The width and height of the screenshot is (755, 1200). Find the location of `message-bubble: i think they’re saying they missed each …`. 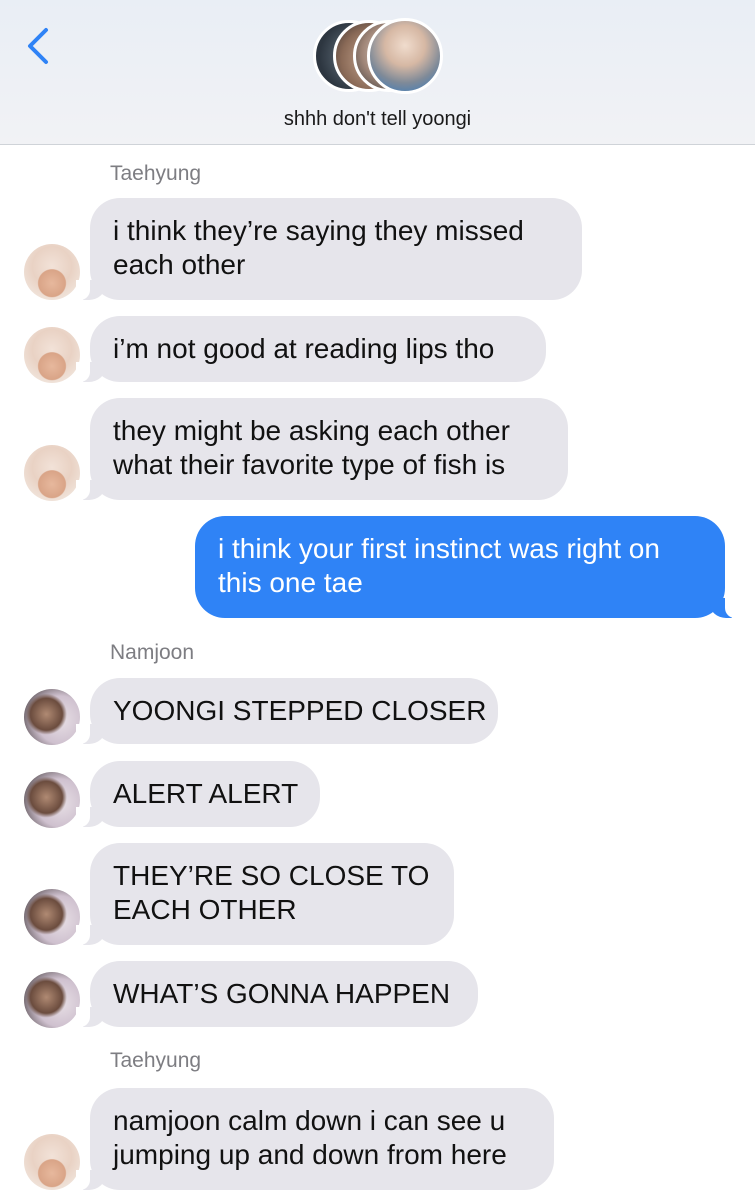

message-bubble: i think they’re saying they missed each … is located at coordinates (329, 249).